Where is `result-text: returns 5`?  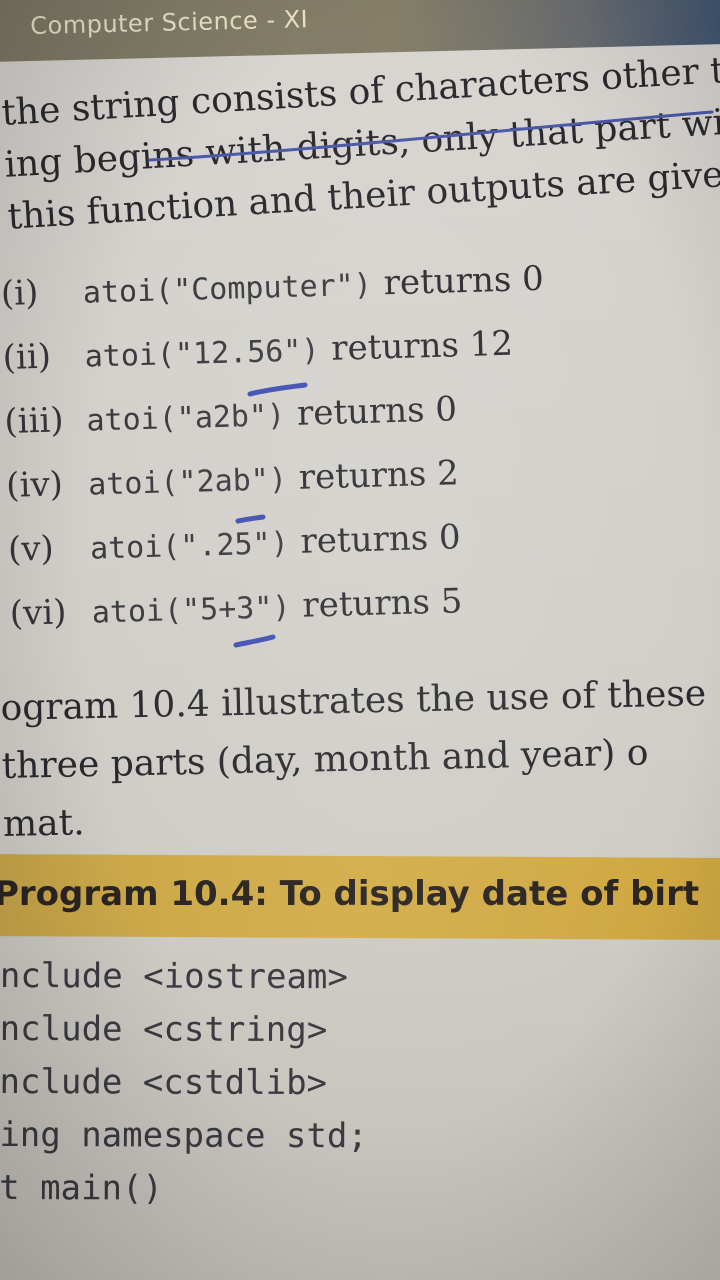 result-text: returns 5 is located at coordinates (382, 603).